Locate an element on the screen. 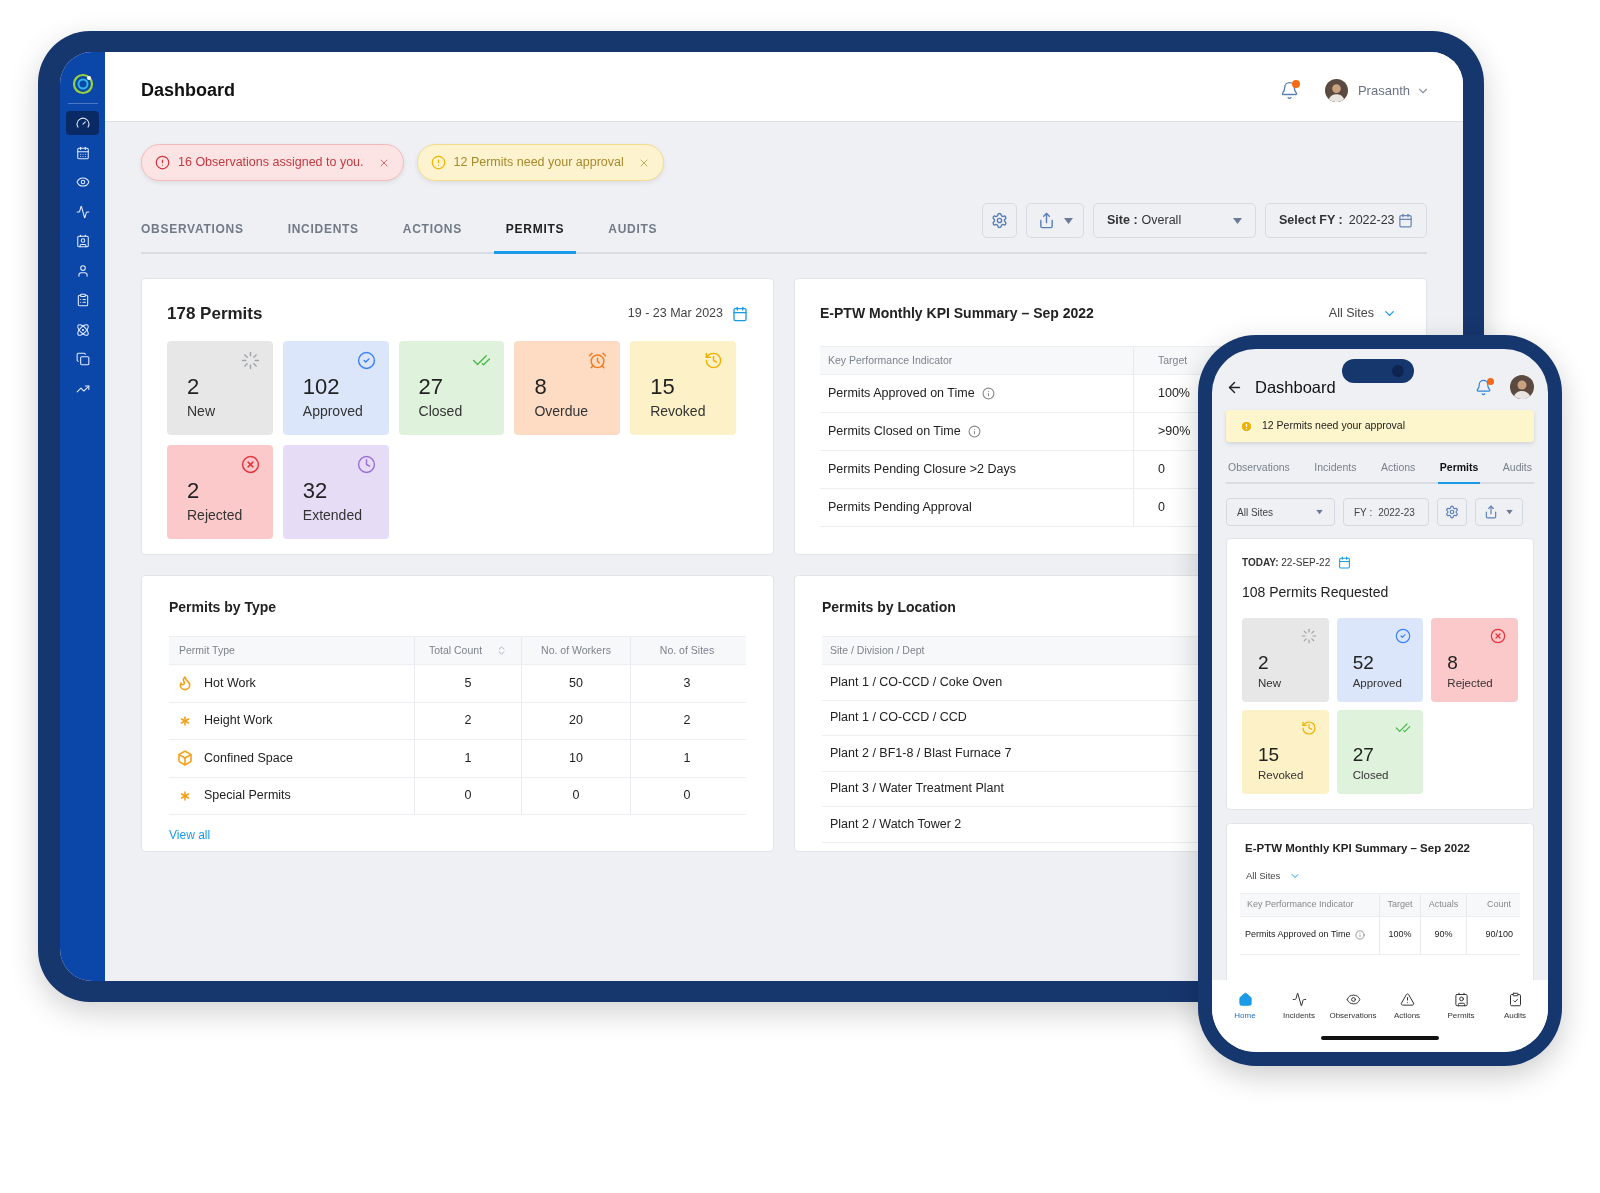 This screenshot has height=1193, width=1600. tab: Incidents is located at coordinates (1335, 469).